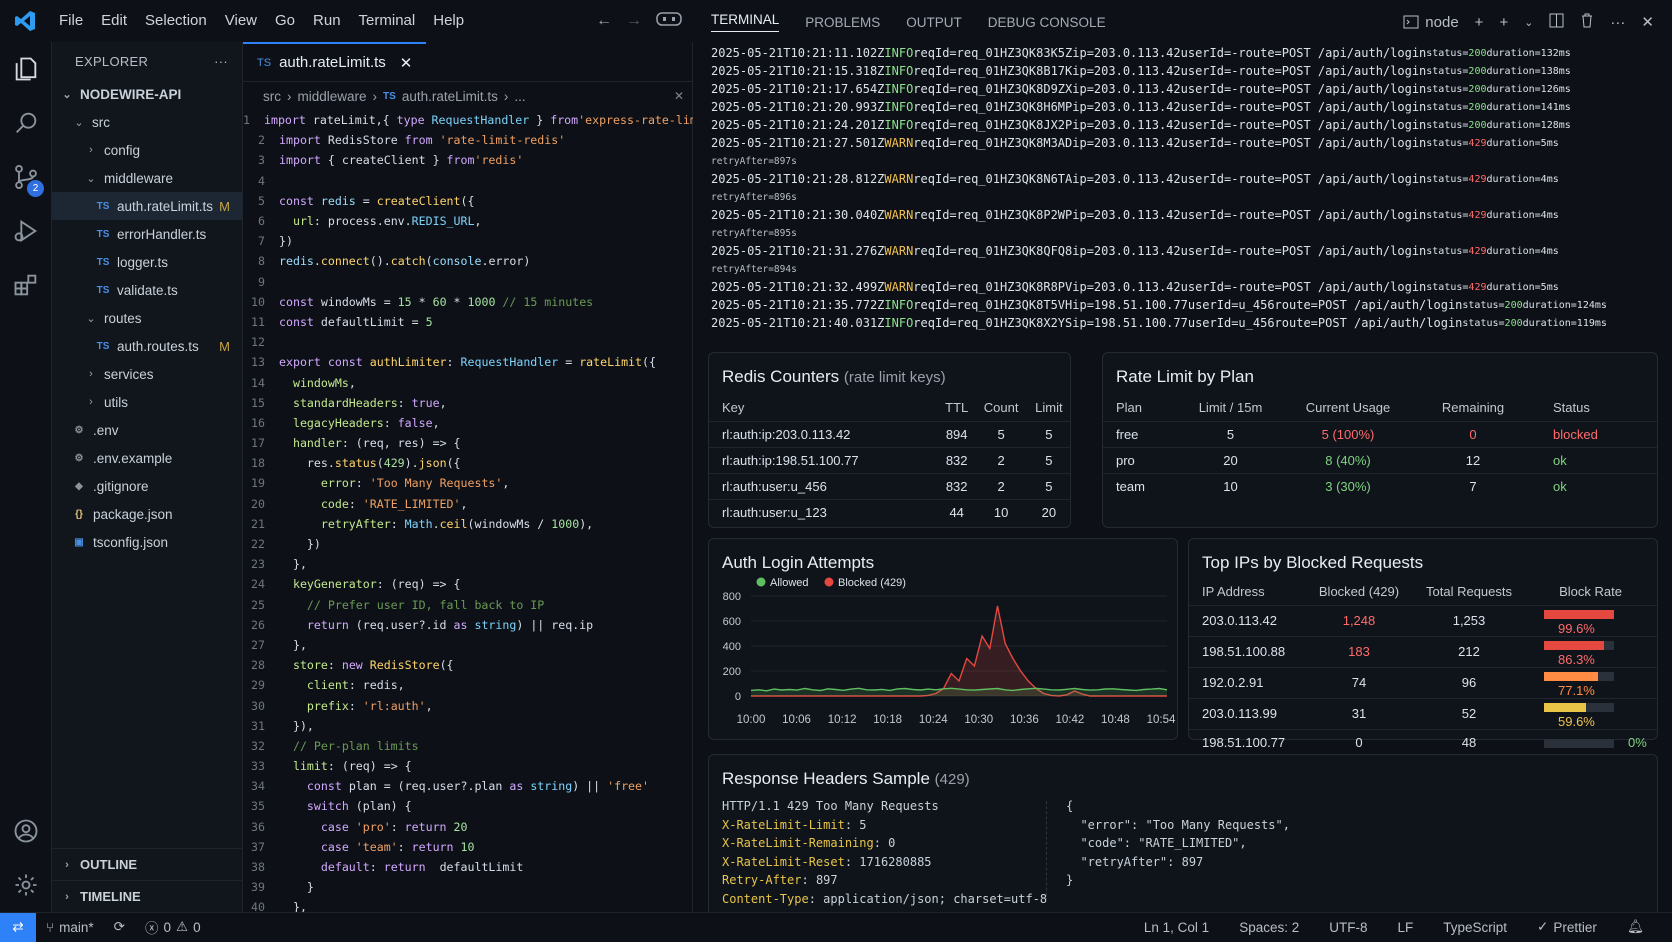  I want to click on timeline-section: › TIMELINE, so click(147, 896).